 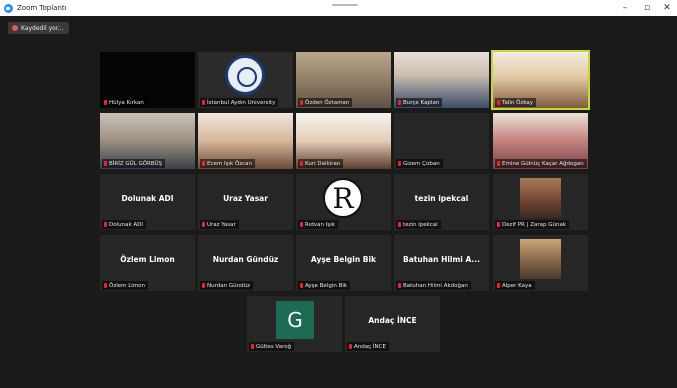 I want to click on participant-tile: Ecem Işık Özcan, so click(x=245, y=141).